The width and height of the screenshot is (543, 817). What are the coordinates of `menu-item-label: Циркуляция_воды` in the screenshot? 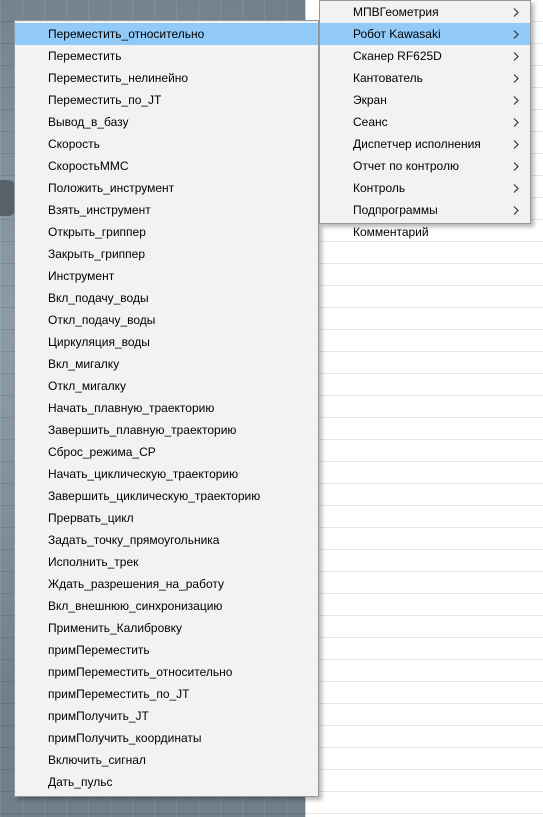 It's located at (99, 342).